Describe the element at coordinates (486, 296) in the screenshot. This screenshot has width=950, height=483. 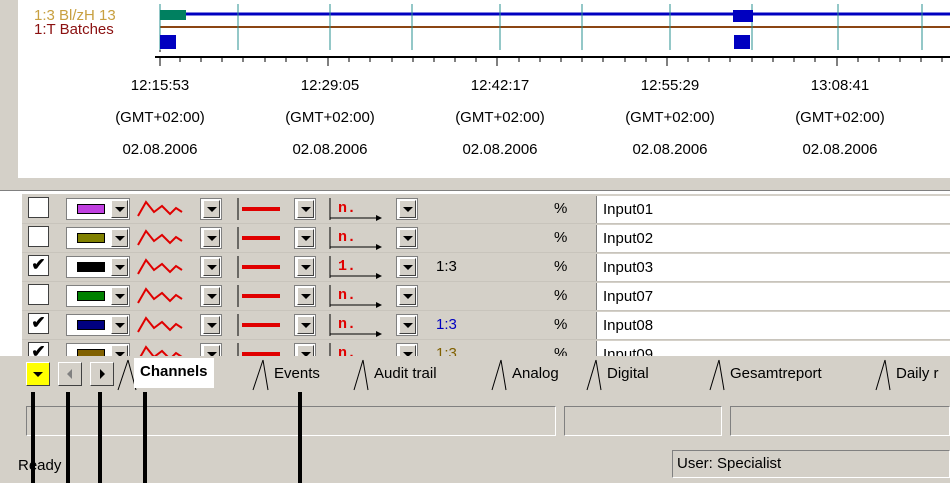
I see `channel-row: n.% Input07` at that location.